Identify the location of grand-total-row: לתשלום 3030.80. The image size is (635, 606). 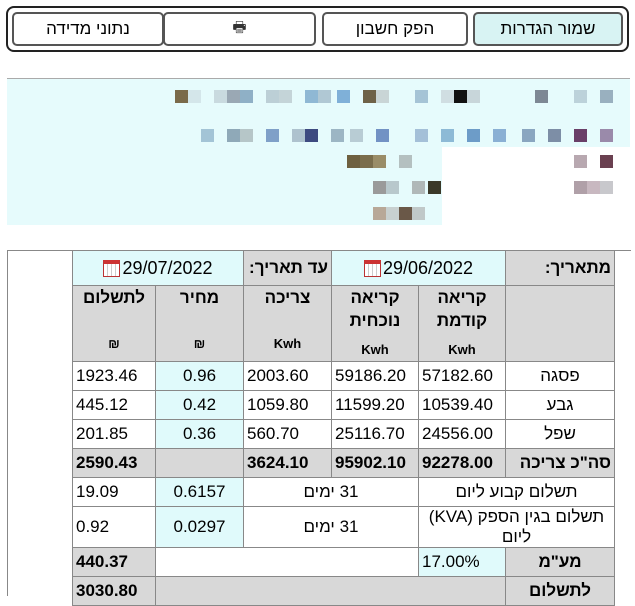
(343, 591).